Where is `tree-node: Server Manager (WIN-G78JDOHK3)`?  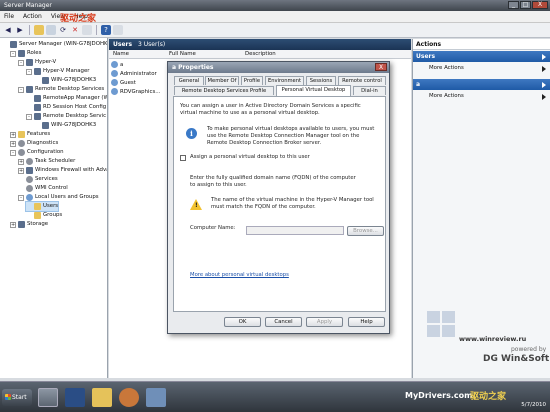 tree-node: Server Manager (WIN-G78JDOHK3) is located at coordinates (54, 44).